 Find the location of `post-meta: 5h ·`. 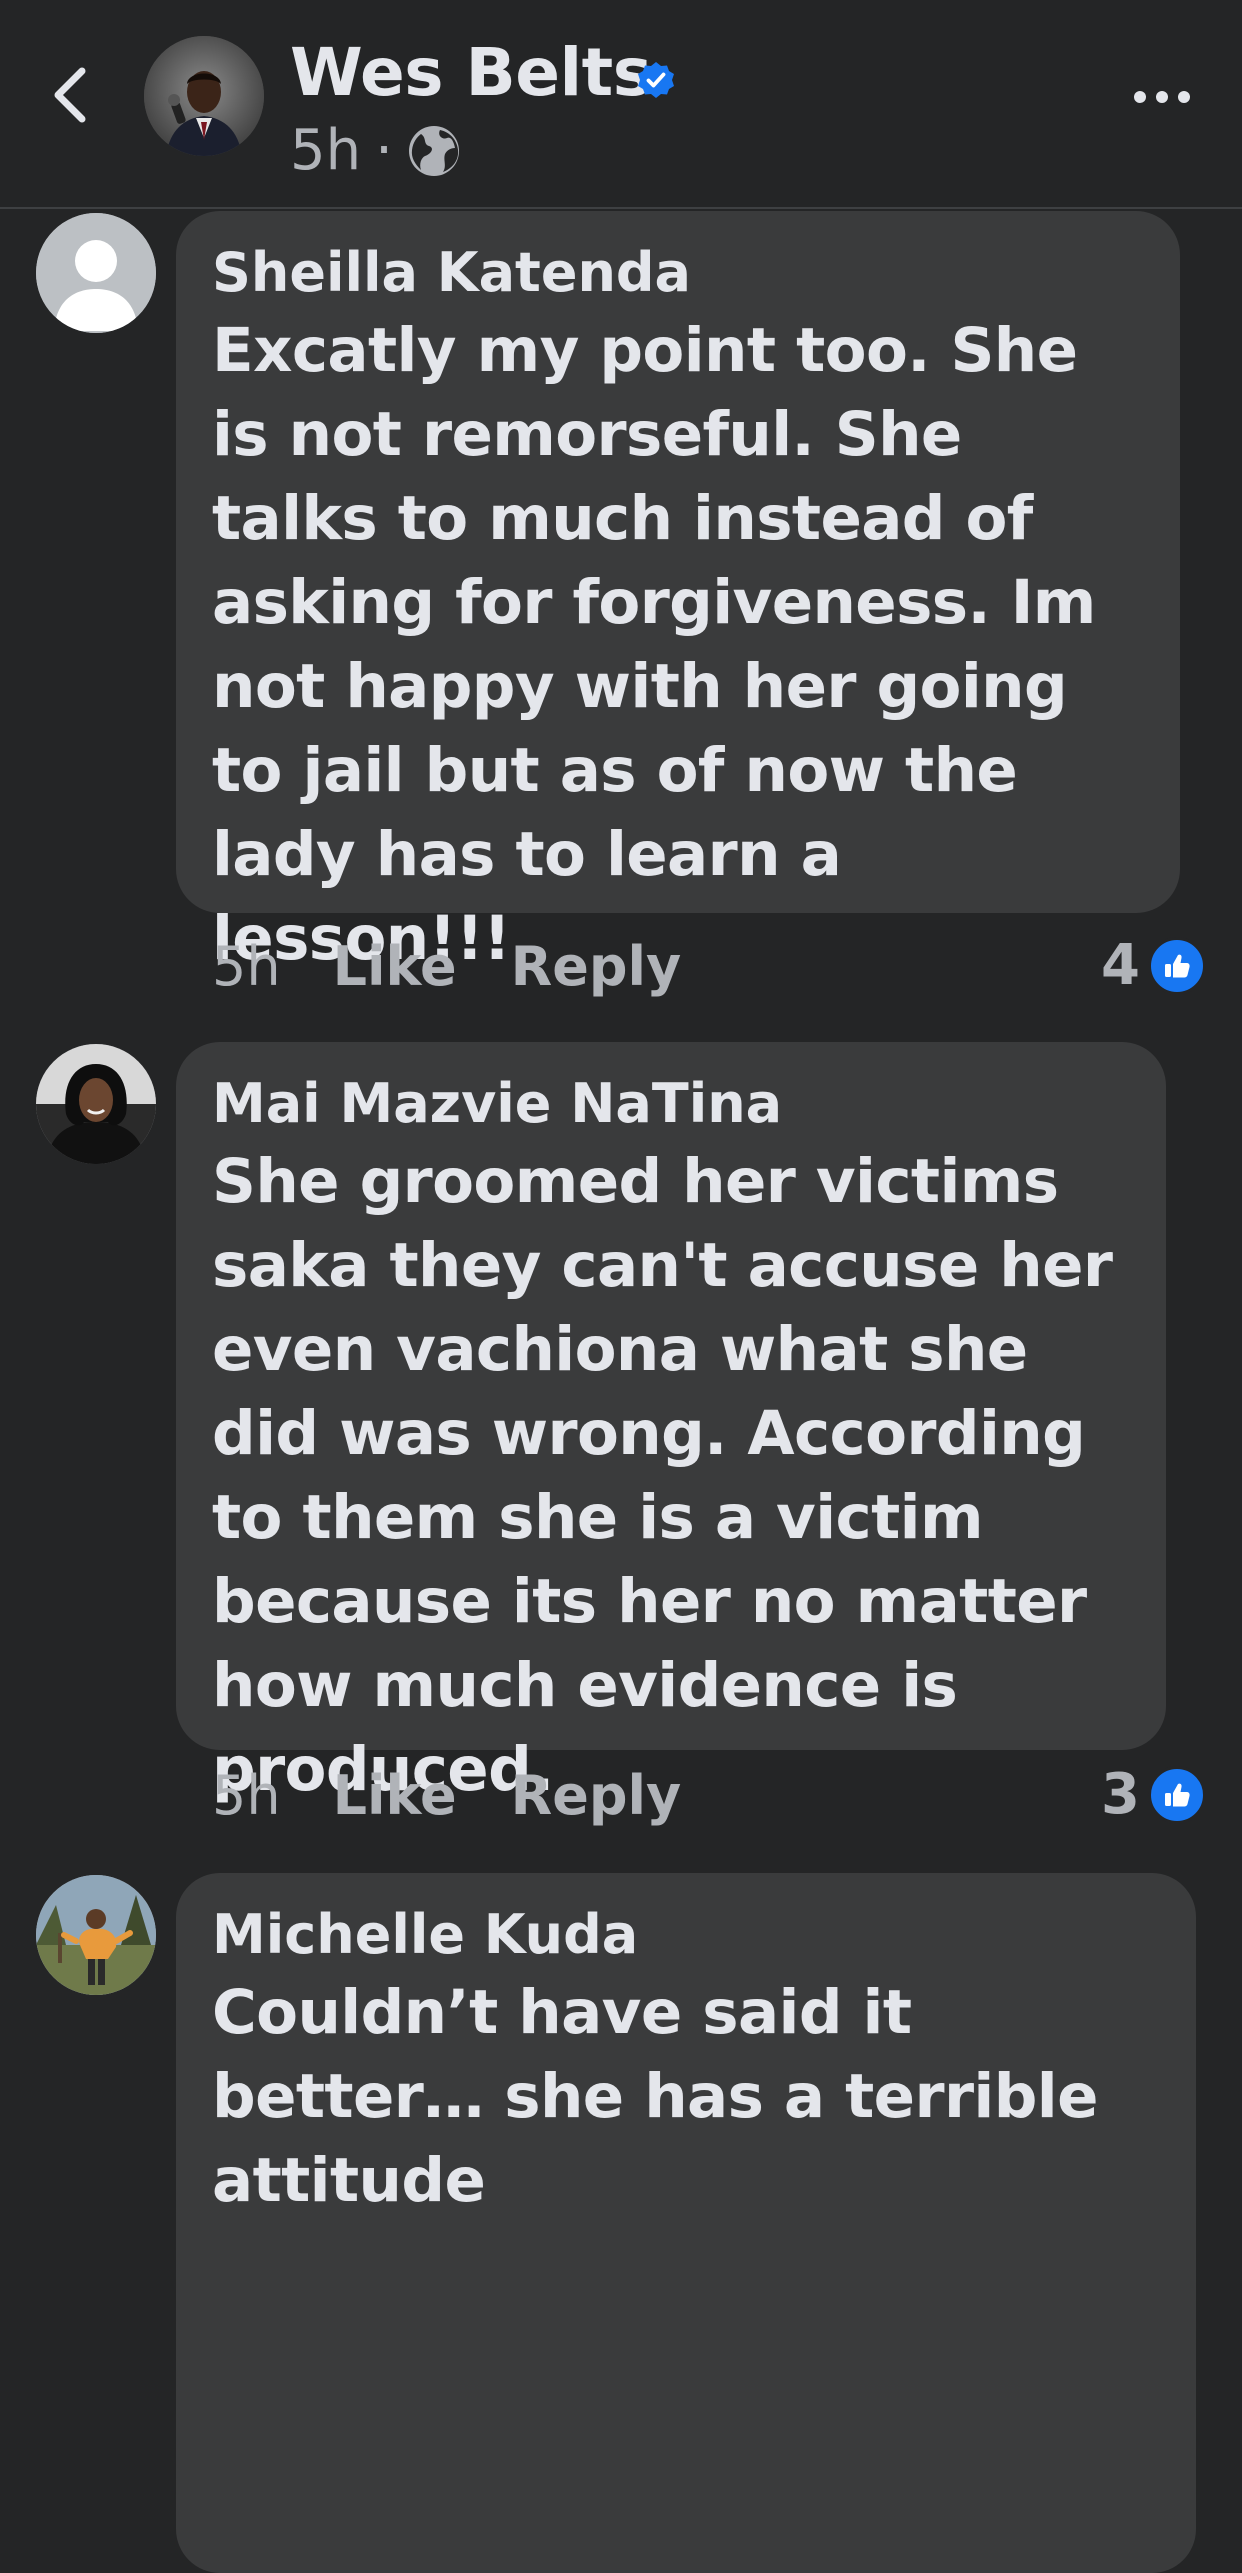

post-meta: 5h · is located at coordinates (375, 150).